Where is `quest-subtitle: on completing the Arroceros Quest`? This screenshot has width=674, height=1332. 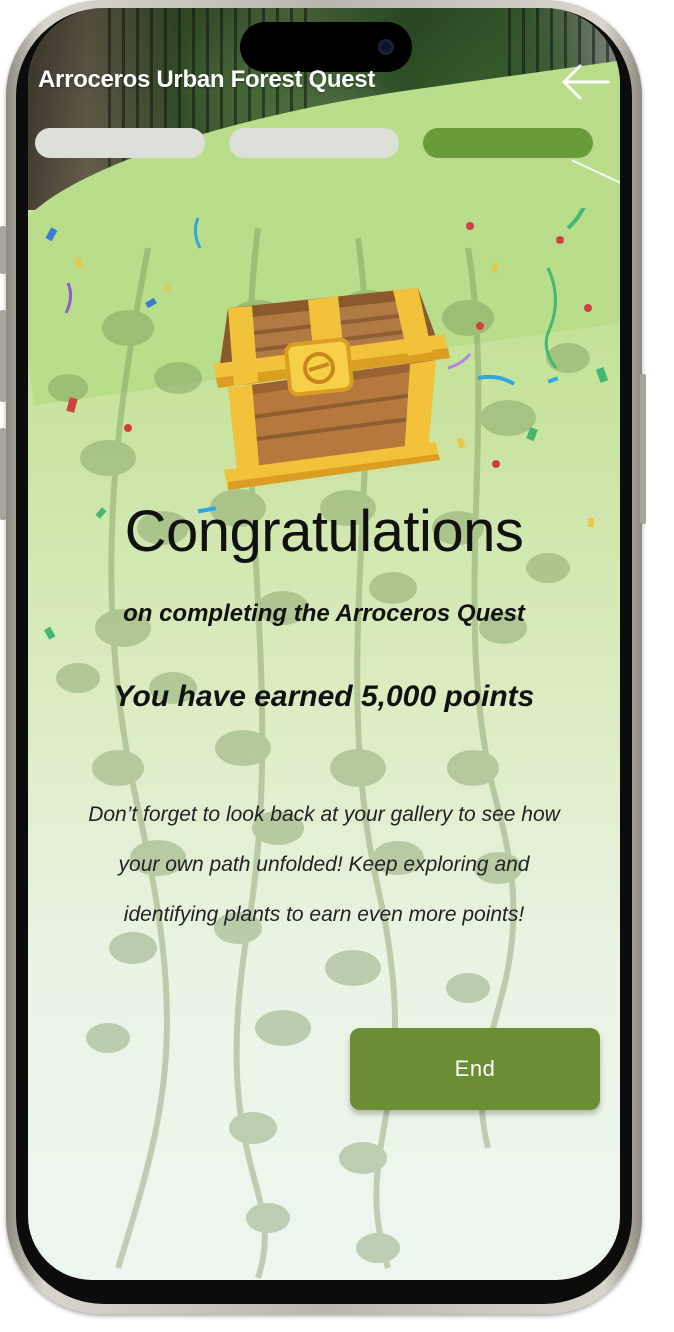 quest-subtitle: on completing the Arroceros Quest is located at coordinates (324, 613).